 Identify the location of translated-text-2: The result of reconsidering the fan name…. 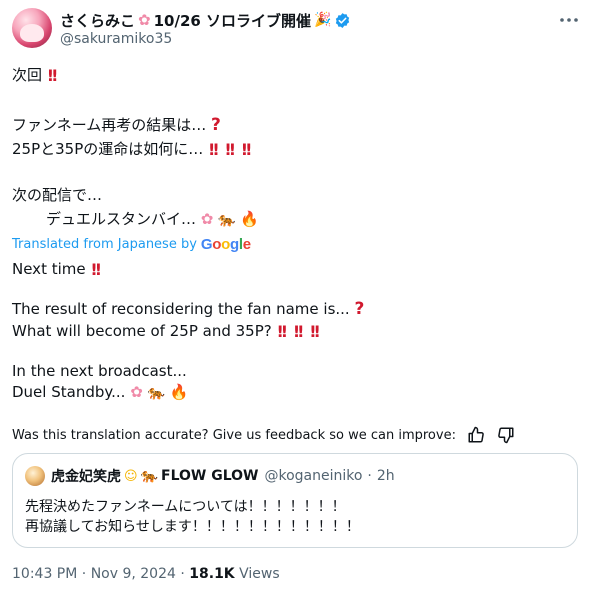
(181, 309).